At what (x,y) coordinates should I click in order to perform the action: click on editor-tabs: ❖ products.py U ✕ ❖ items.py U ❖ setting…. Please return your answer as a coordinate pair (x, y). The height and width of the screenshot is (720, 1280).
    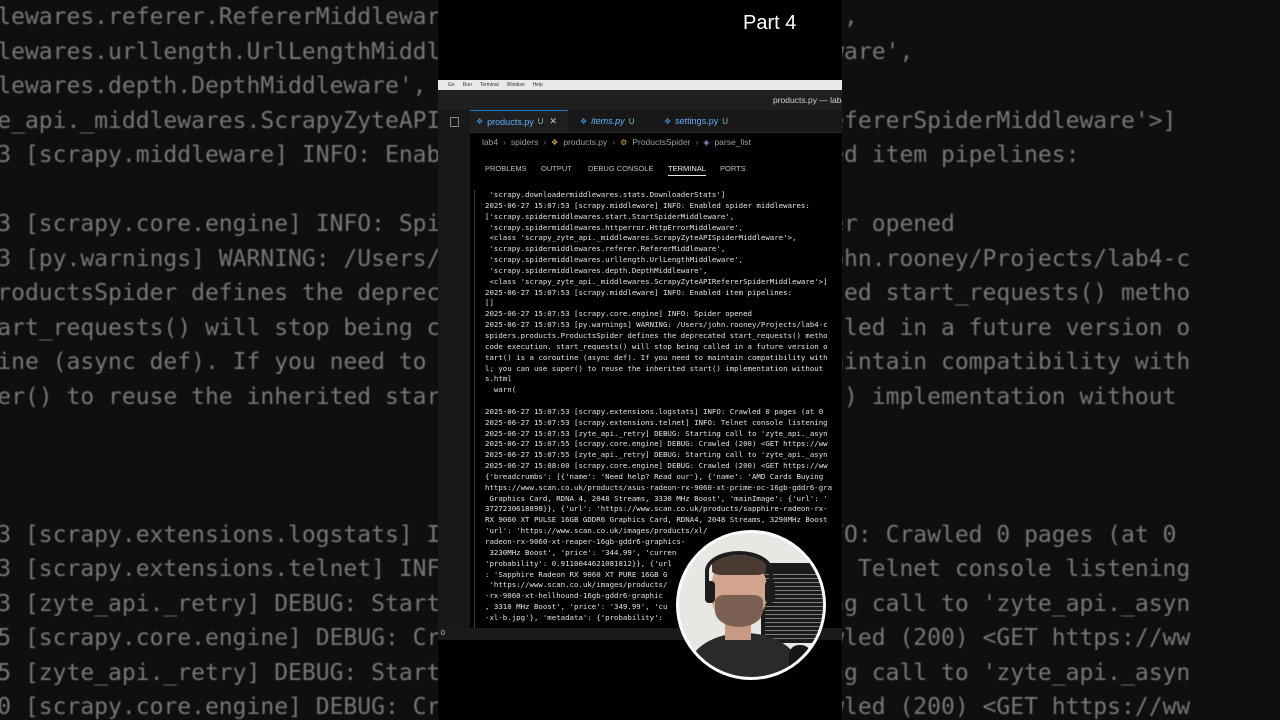
    Looking at the image, I should click on (656, 121).